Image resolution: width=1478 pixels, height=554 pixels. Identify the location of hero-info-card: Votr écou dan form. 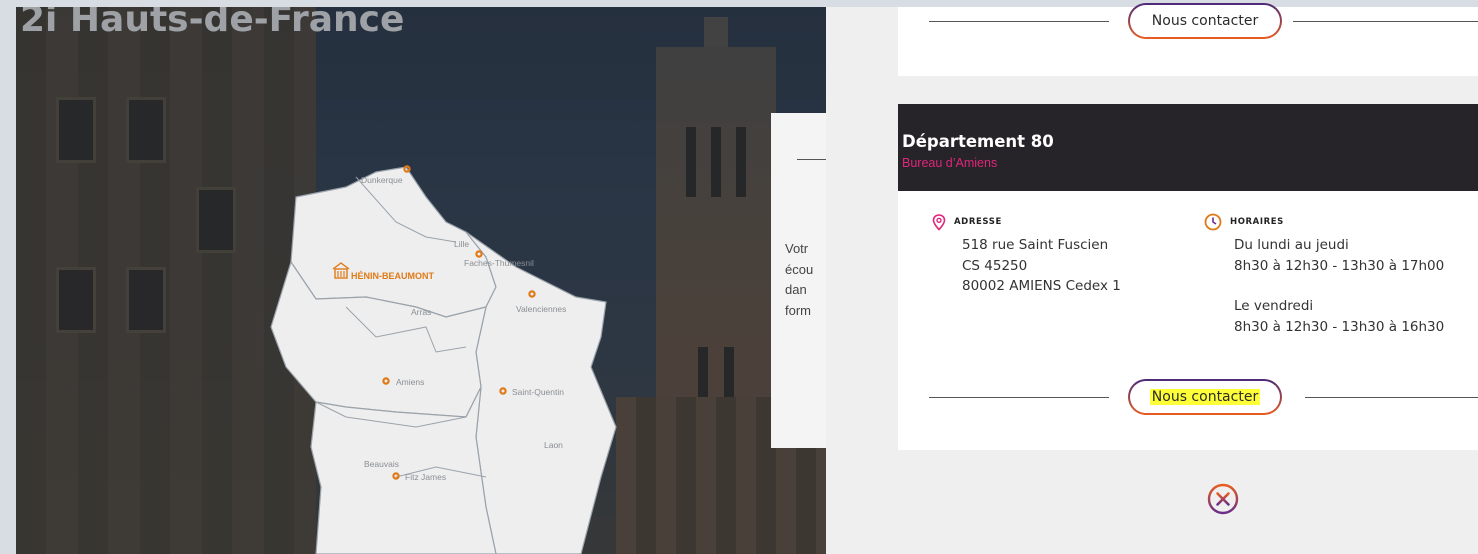
(798, 280).